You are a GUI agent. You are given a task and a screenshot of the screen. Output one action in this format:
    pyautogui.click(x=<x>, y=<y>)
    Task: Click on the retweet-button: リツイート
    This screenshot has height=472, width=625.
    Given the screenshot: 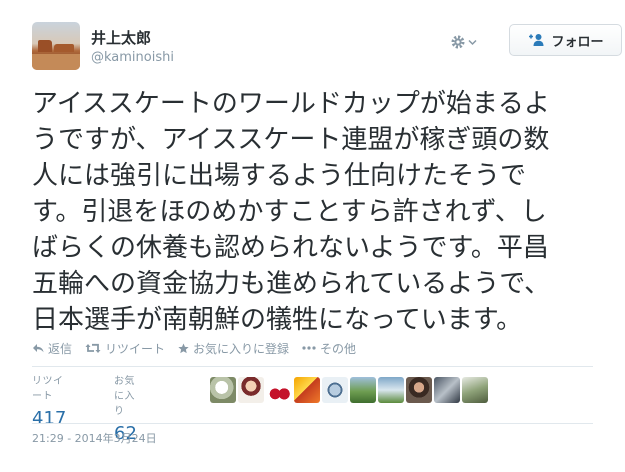 What is the action you would take?
    pyautogui.click(x=125, y=348)
    